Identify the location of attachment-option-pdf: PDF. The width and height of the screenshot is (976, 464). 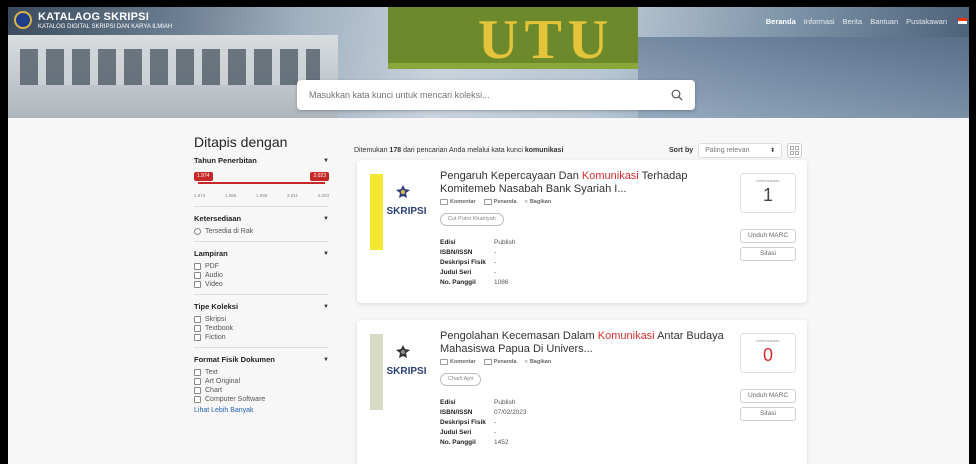
(261, 266).